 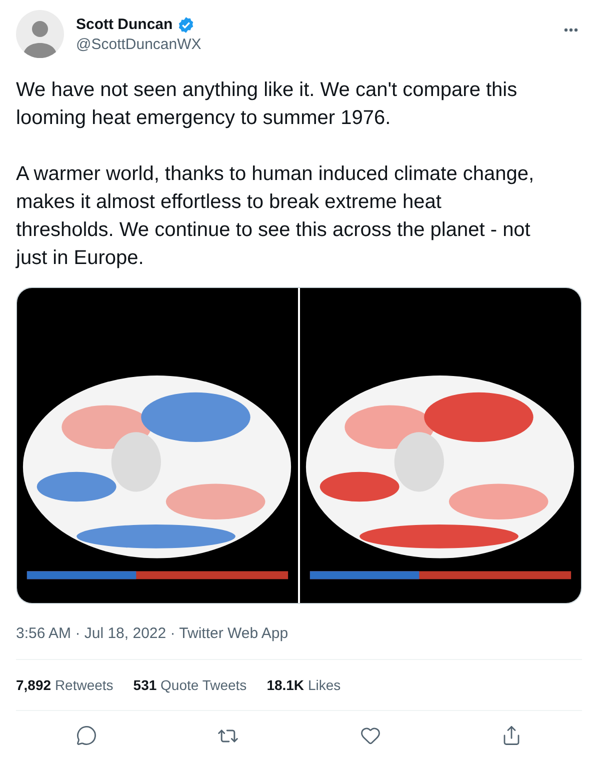 What do you see at coordinates (299, 634) in the screenshot?
I see `tweet-timestamp: 3:56 AM · Jul 18, 2022 · Twitter Web App` at bounding box center [299, 634].